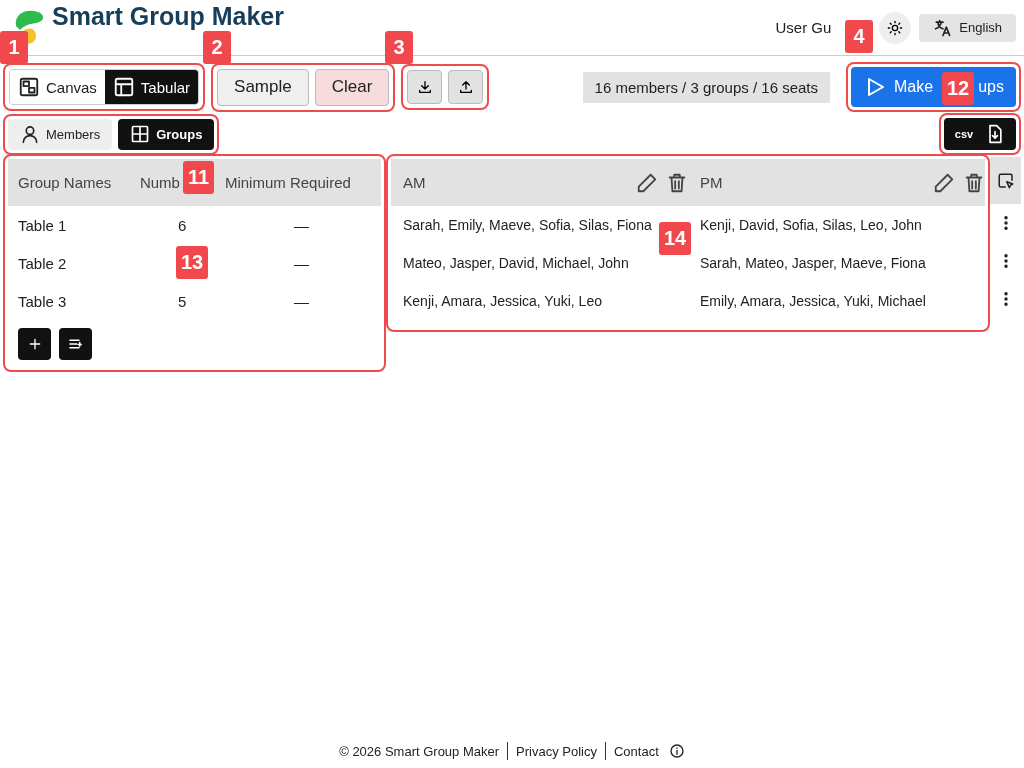 The image size is (1024, 768). I want to click on number-badge: 2, so click(217, 47).